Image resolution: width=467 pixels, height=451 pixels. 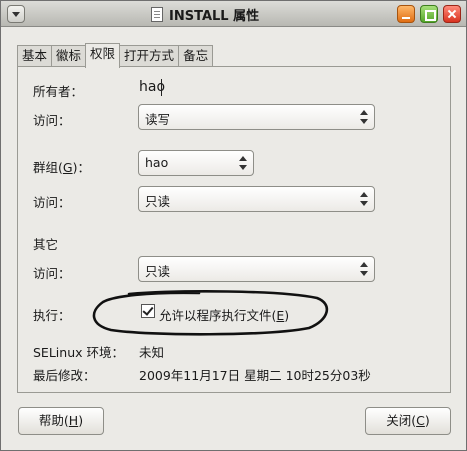 I want to click on execute-checkbox-label: 允许以程序执行文件(E), so click(x=224, y=314).